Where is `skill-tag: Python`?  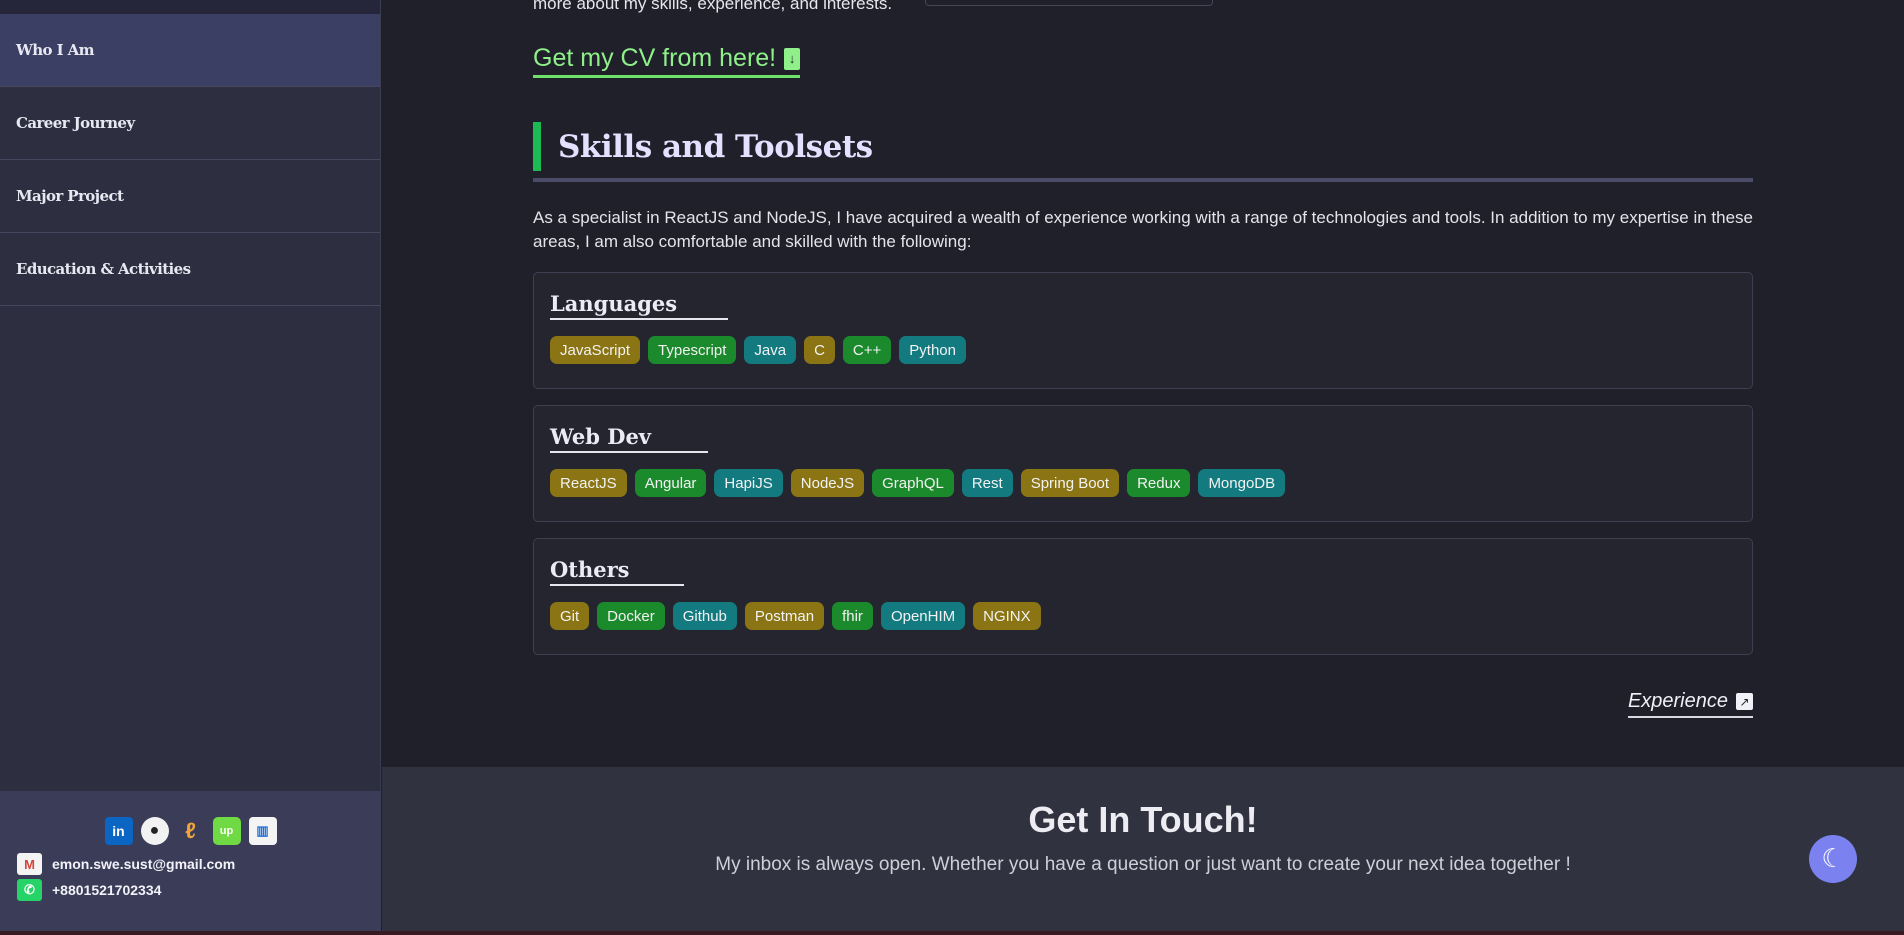 skill-tag: Python is located at coordinates (932, 350).